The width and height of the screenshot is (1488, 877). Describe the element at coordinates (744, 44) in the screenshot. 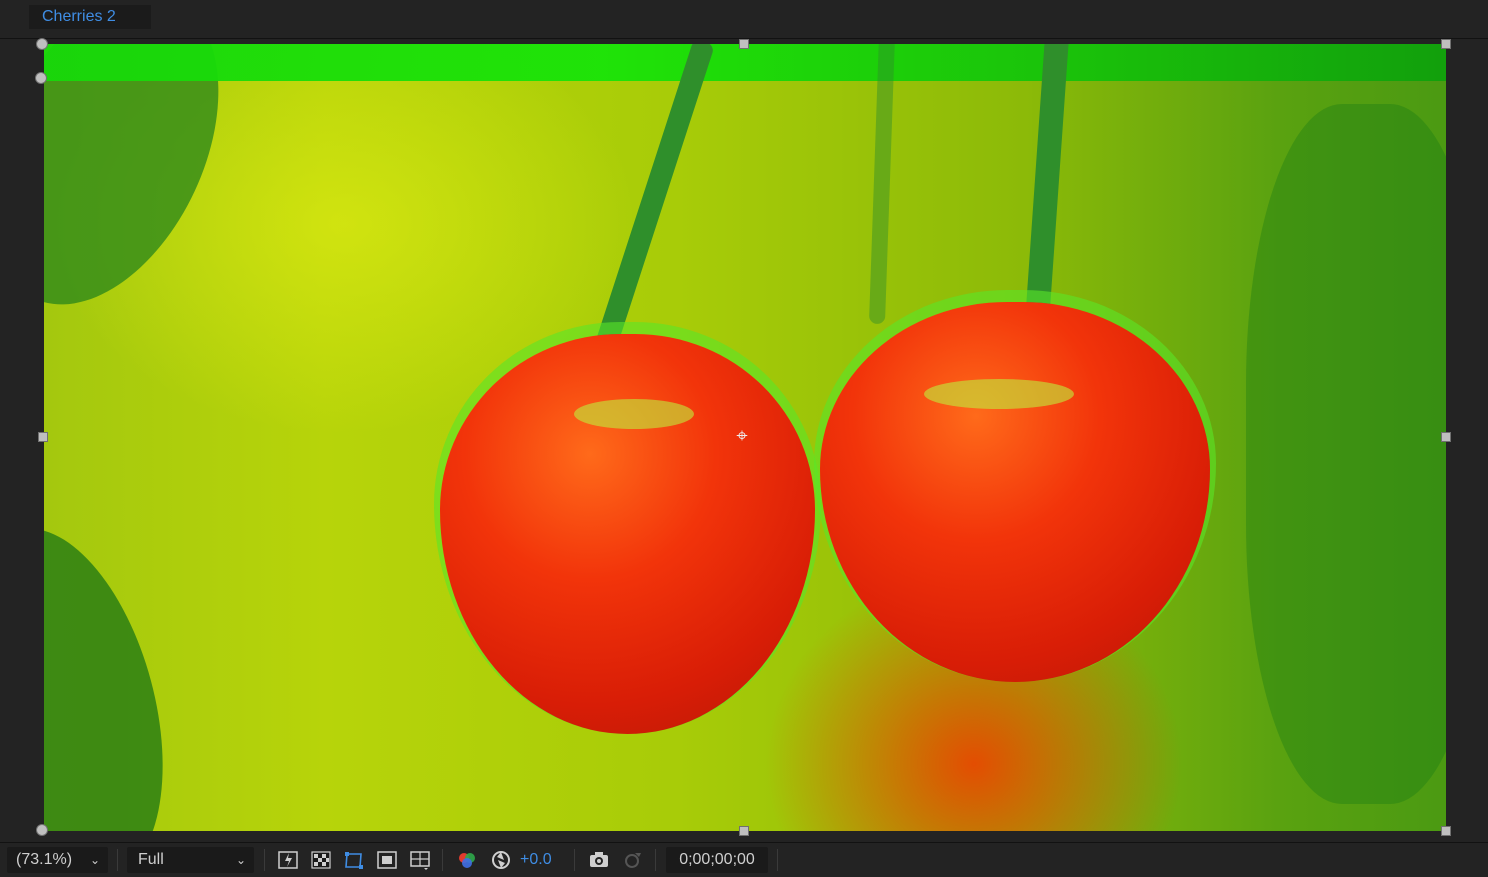

I see `layer-handle-top` at that location.